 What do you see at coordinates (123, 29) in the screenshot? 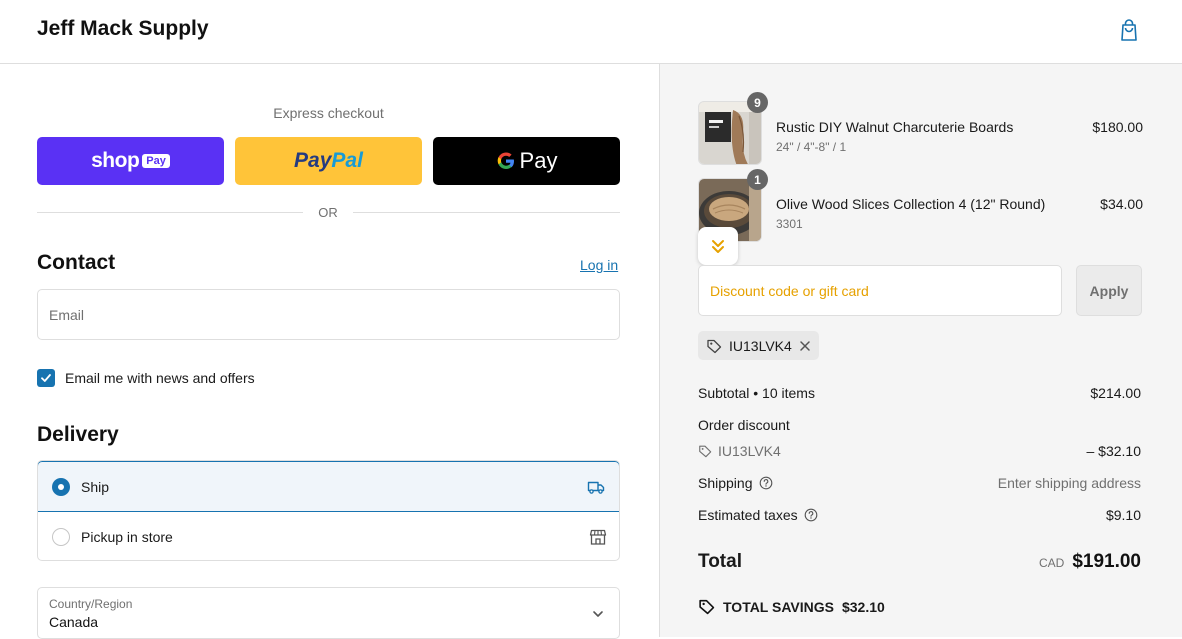
I see `store-name: Jeff Mack Supply` at bounding box center [123, 29].